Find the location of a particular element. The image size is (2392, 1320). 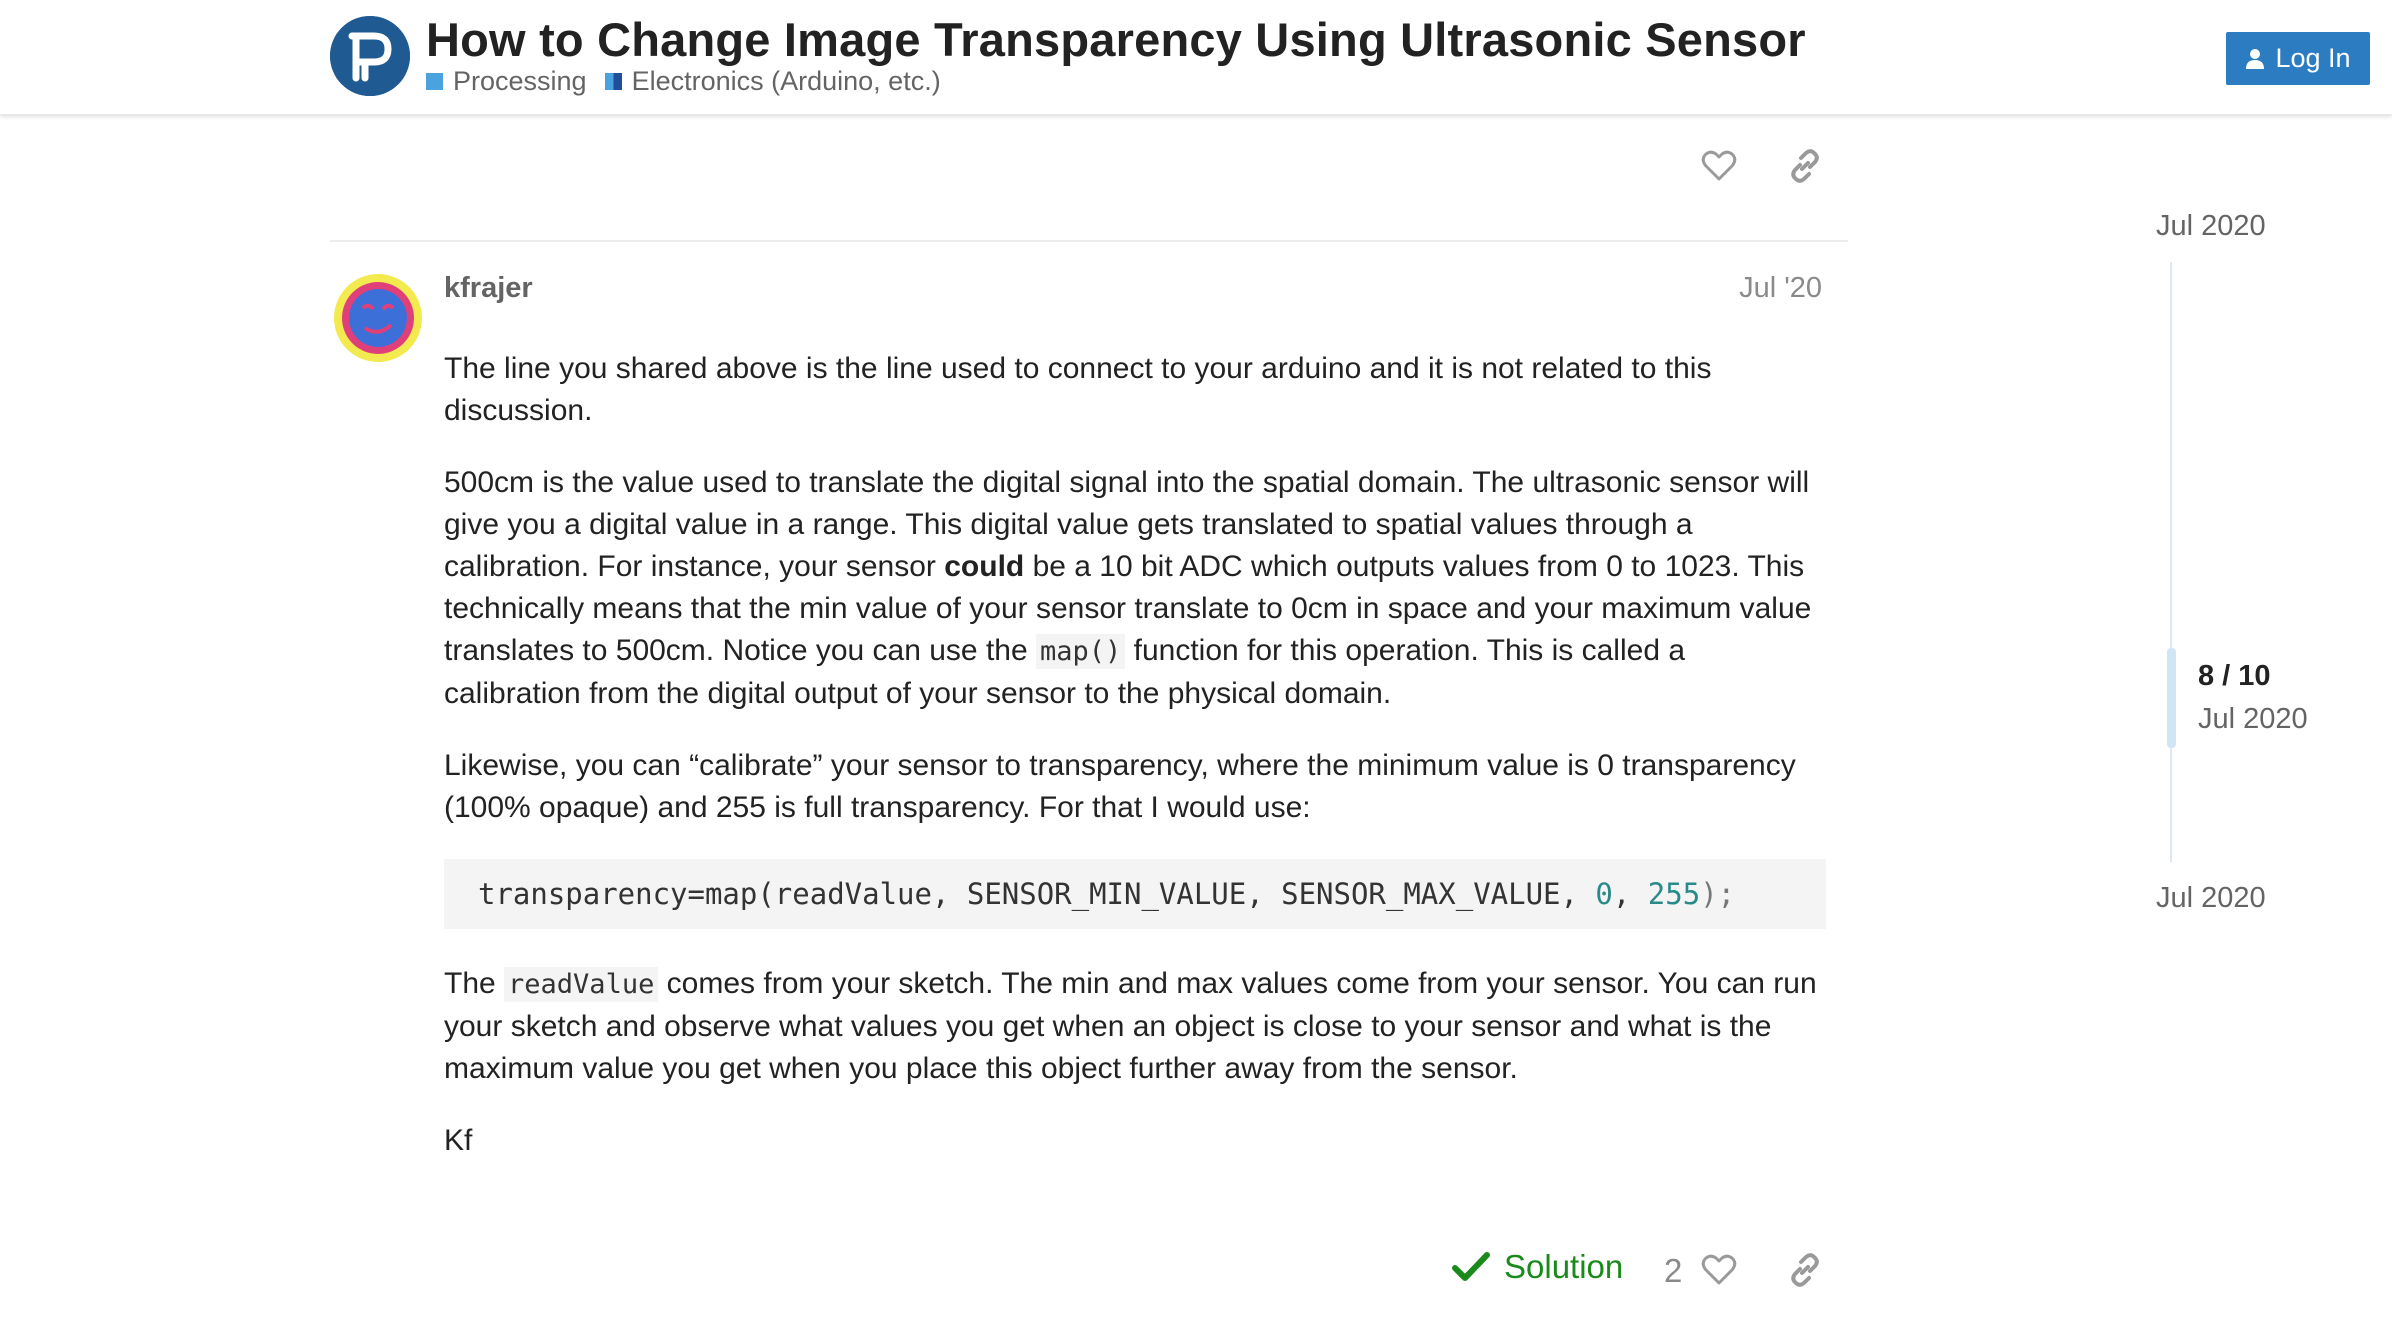

post-date: Jul '20 is located at coordinates (1761, 288).